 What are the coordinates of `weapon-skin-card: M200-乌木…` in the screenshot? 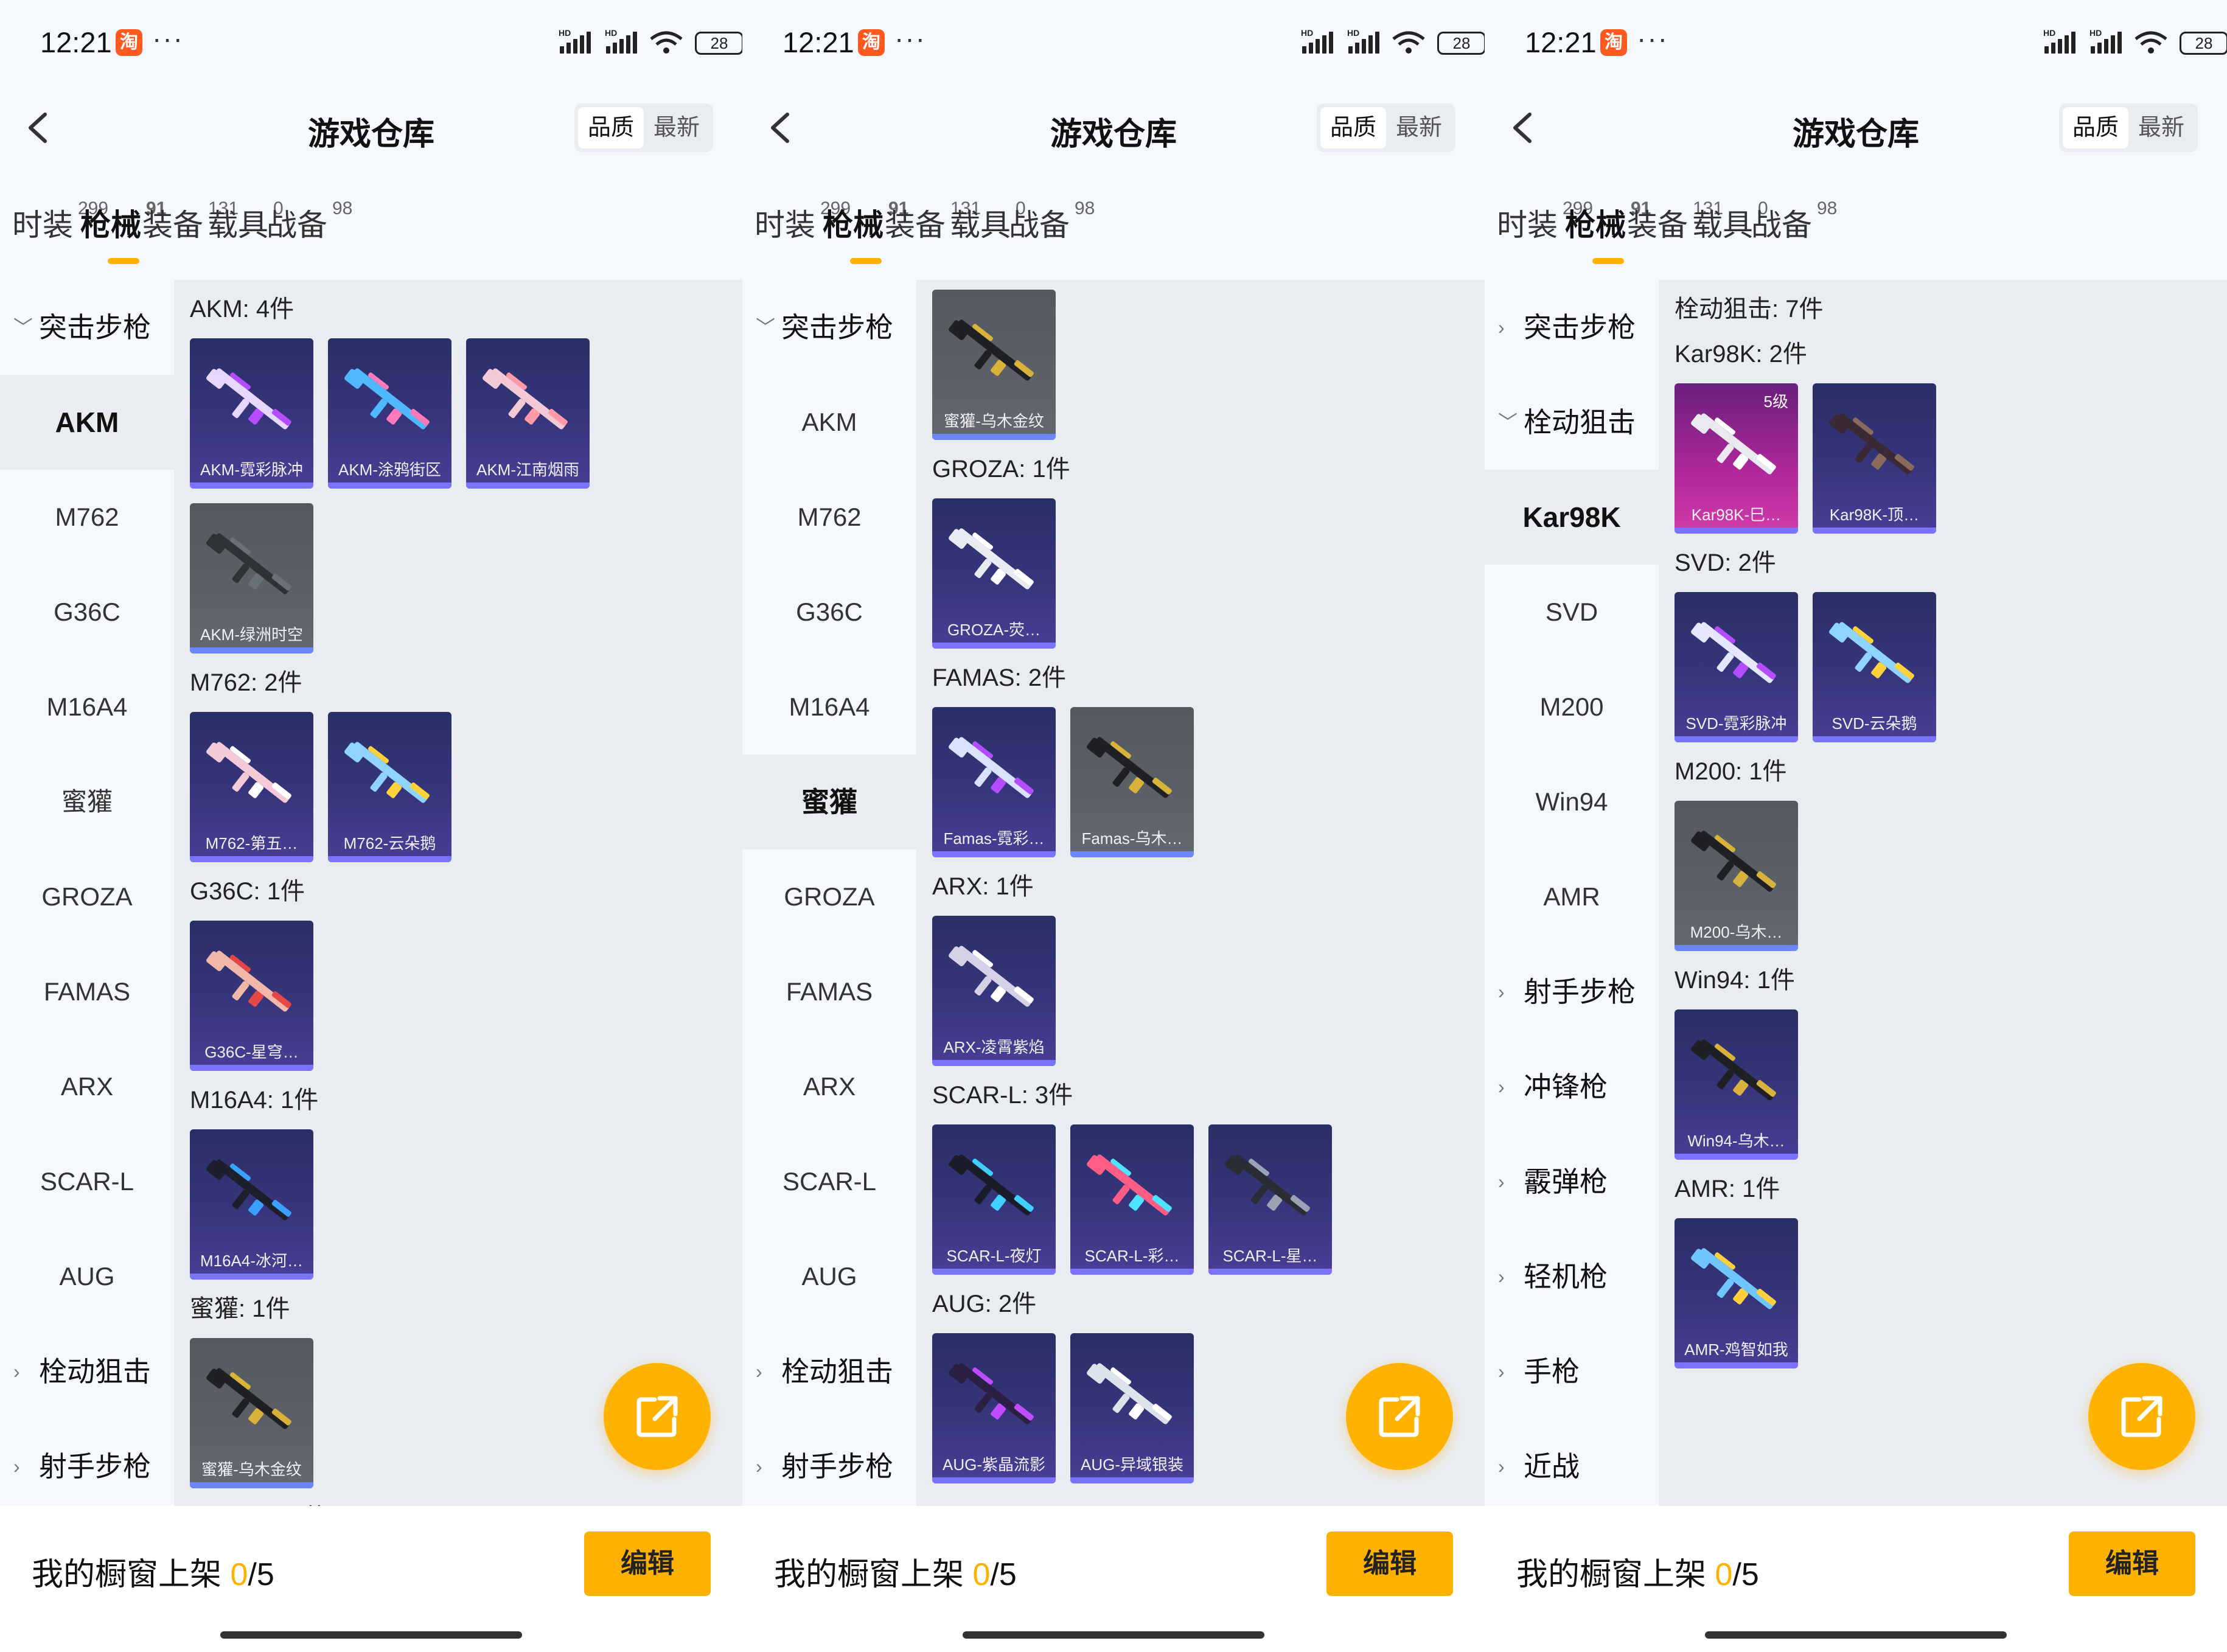 It's located at (1736, 876).